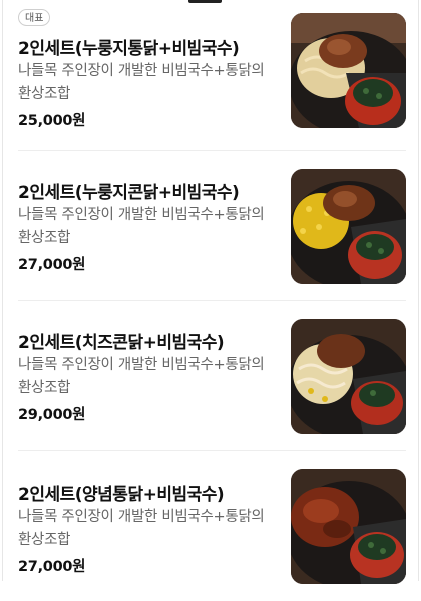  I want to click on menu-item-price: 25,000원, so click(52, 121).